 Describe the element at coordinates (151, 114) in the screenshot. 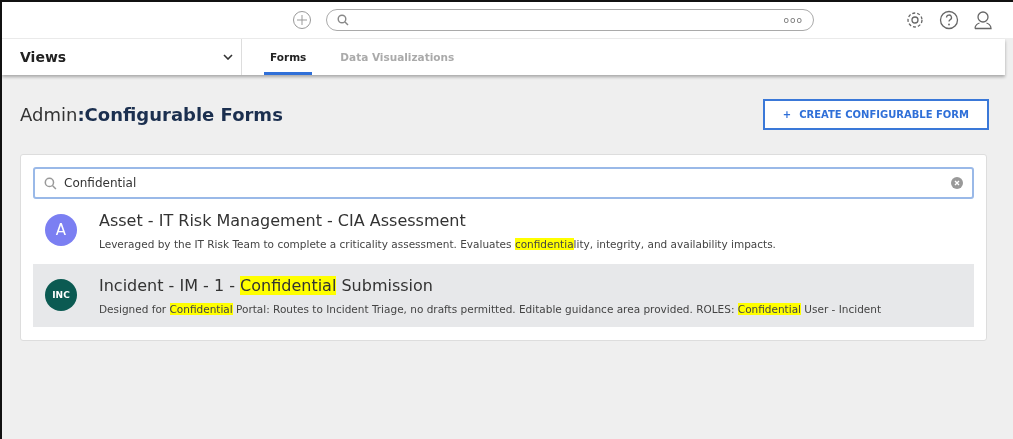

I see `page-title: Admin:Configurable Forms` at that location.